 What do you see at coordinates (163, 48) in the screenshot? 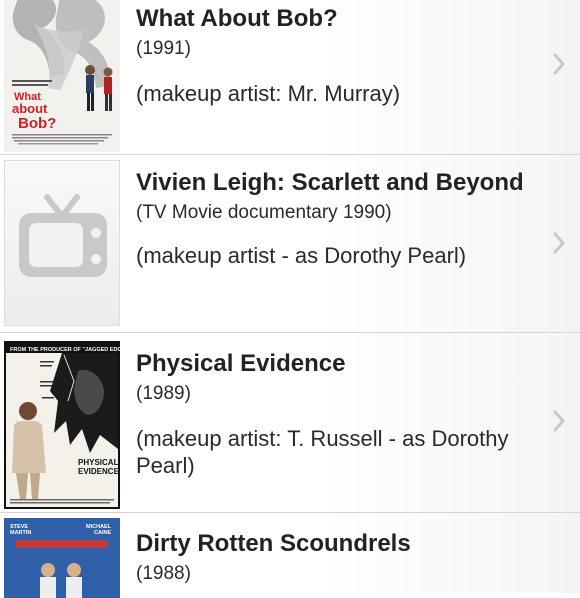
I see `credit-year: (1991)` at bounding box center [163, 48].